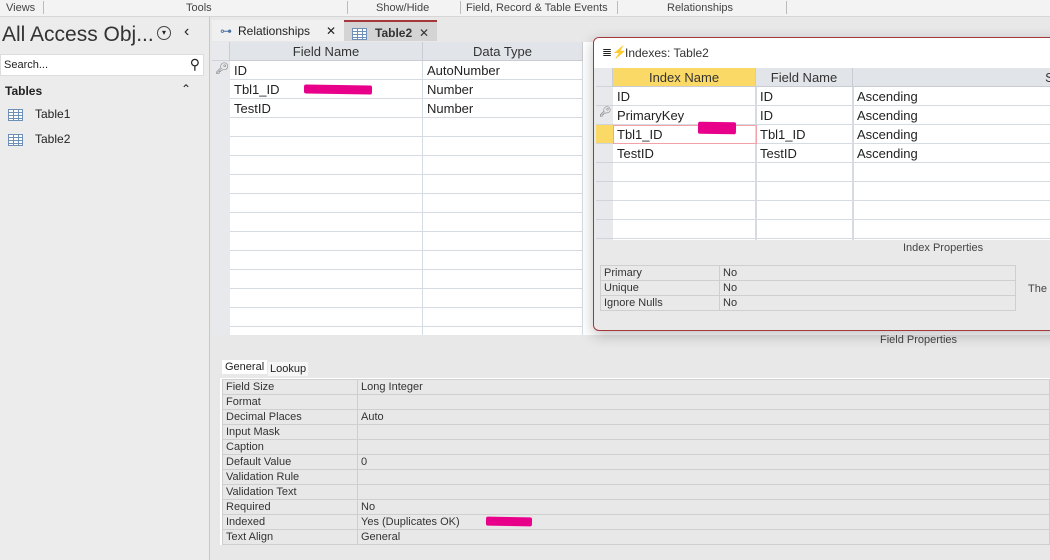  Describe the element at coordinates (290, 402) in the screenshot. I see `property-label: Format` at that location.